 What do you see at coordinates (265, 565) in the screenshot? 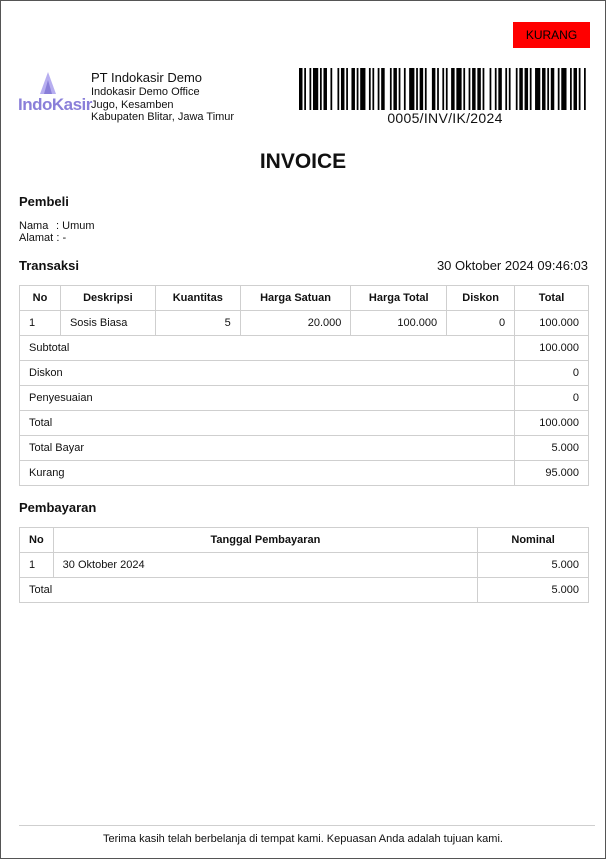
I see `payment-date: 30 Oktober 2024` at bounding box center [265, 565].